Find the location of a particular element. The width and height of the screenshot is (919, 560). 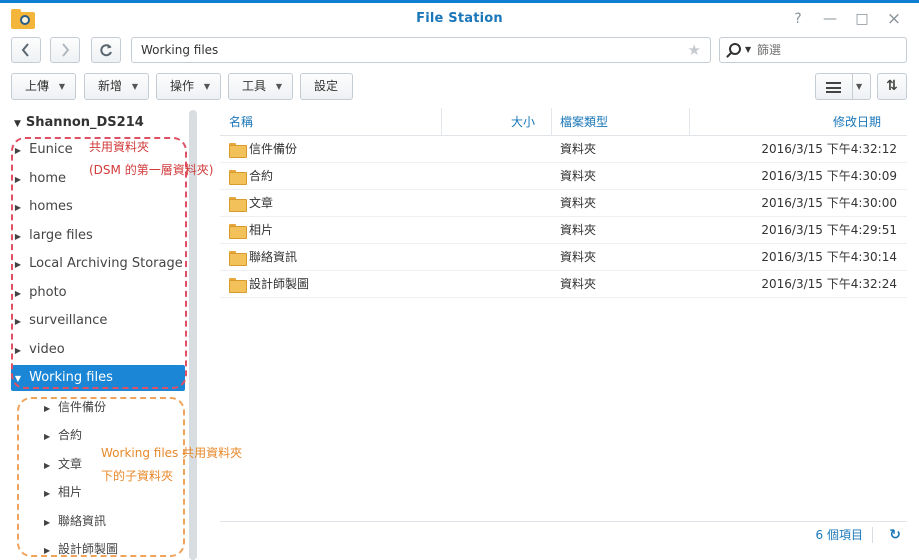

chevron-right-icon is located at coordinates (66, 50).